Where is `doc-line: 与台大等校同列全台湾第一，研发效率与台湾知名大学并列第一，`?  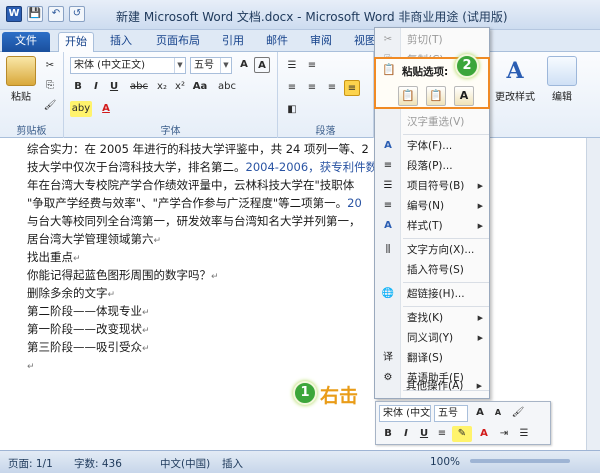
doc-line: 与台大等校同列全台湾第一，研发效率与台湾知名大学并列第一， is located at coordinates (194, 221).